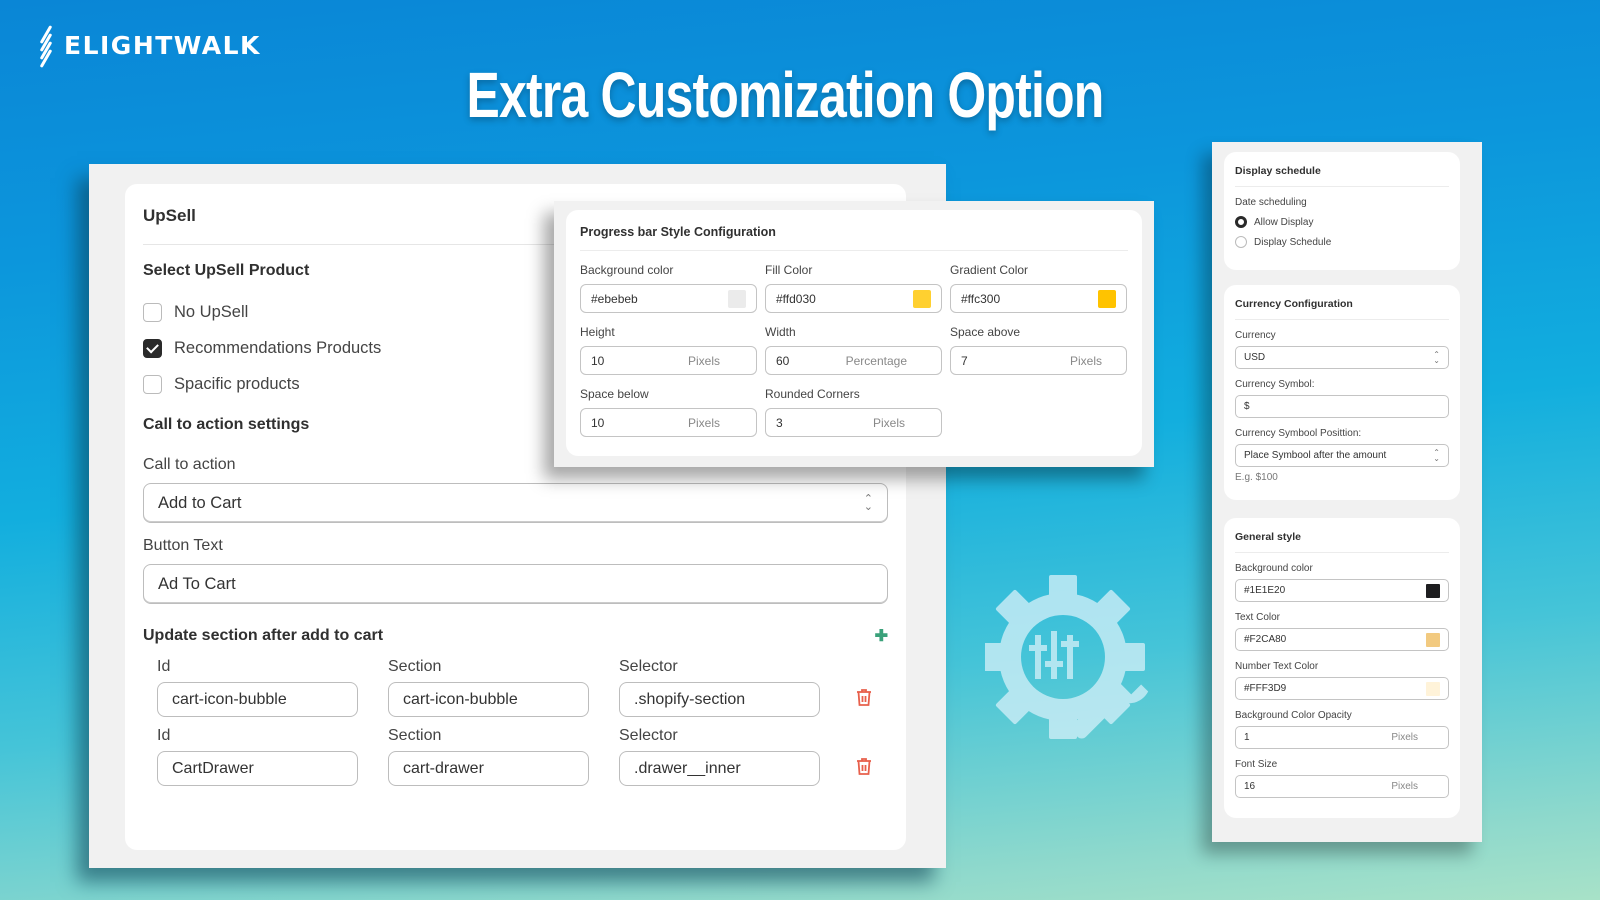 This screenshot has height=900, width=1600. What do you see at coordinates (1342, 406) in the screenshot?
I see `currency-symbol-input: $` at bounding box center [1342, 406].